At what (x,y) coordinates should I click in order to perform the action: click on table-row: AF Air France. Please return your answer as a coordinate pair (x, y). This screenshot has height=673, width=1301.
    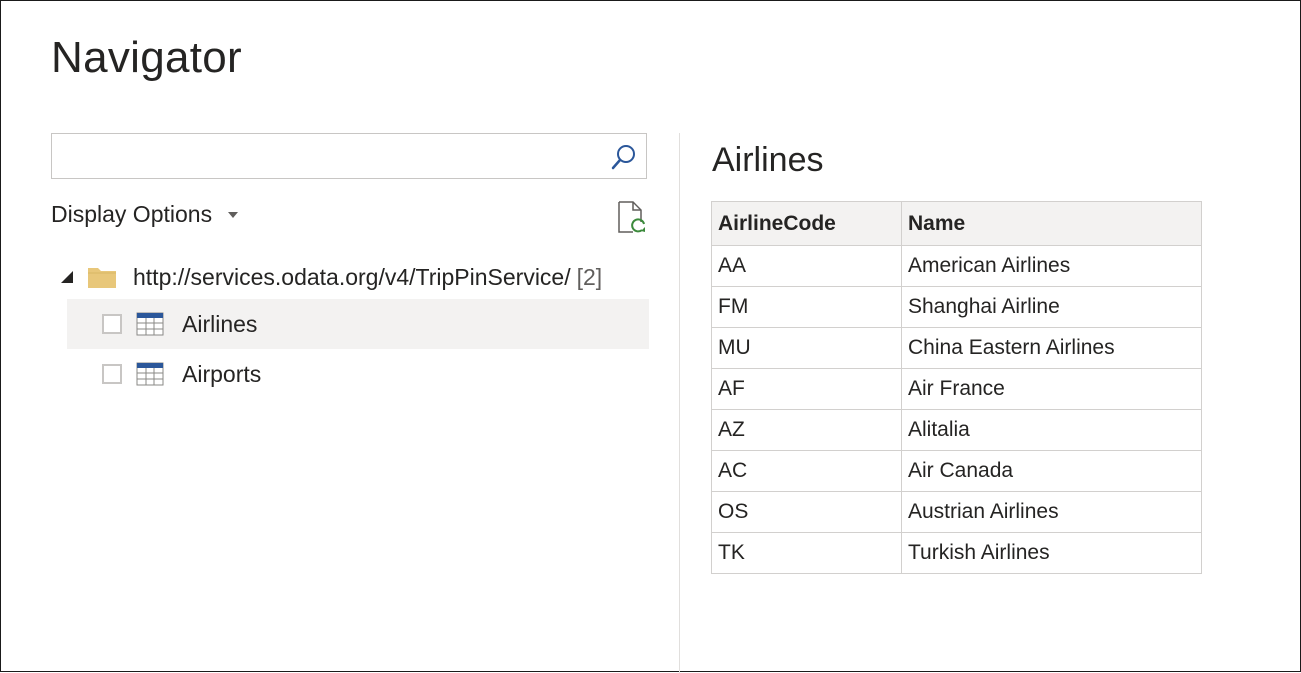
    Looking at the image, I should click on (956, 389).